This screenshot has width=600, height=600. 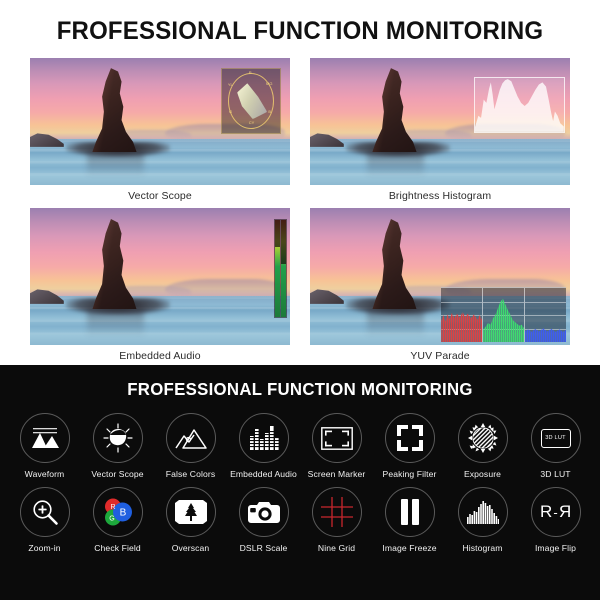 I want to click on yuv-parade-column-y, so click(x=462, y=315).